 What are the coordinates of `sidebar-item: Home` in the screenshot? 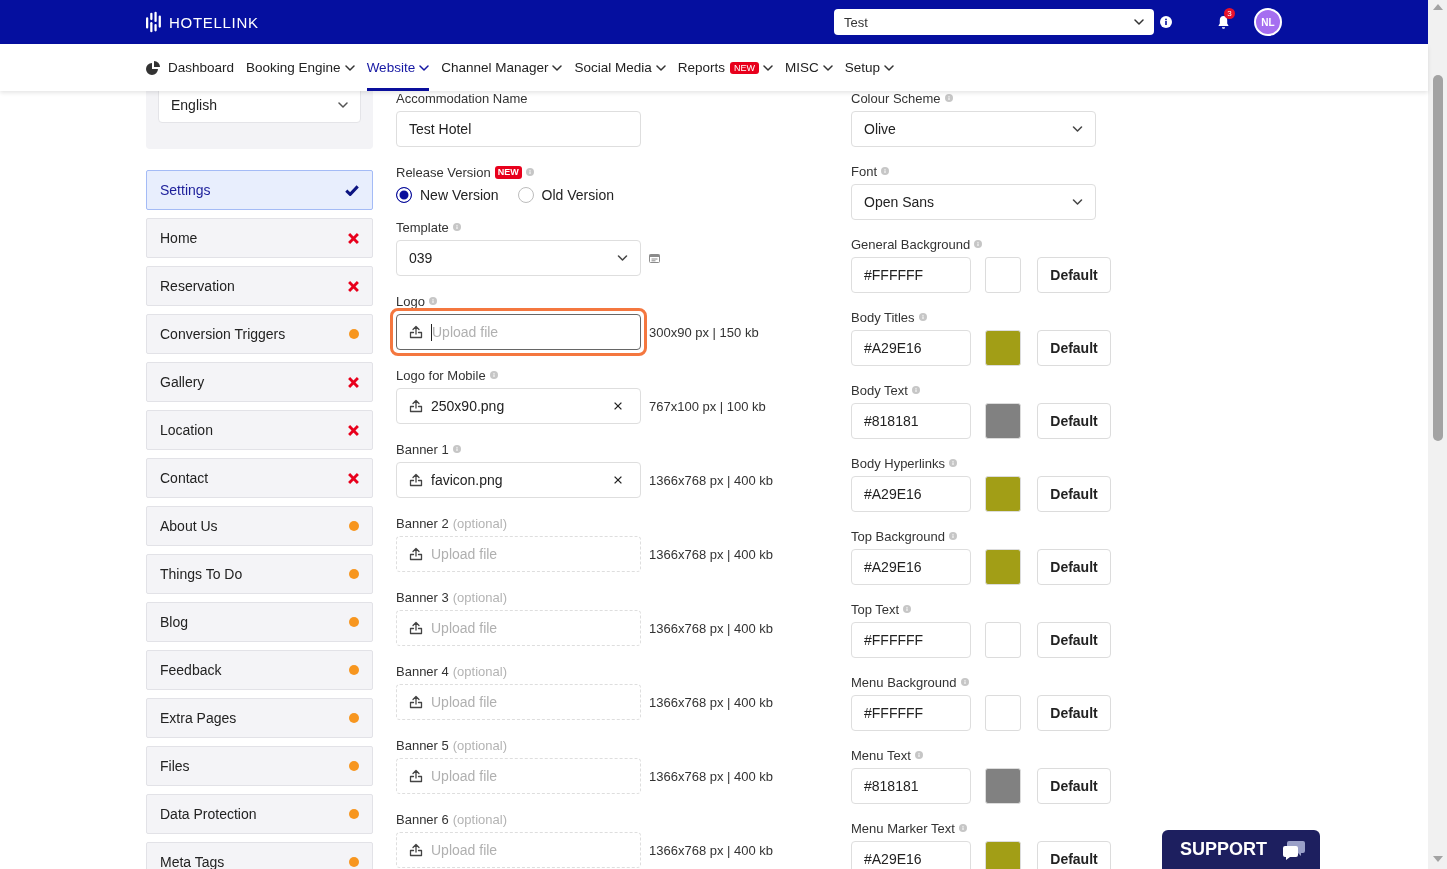 It's located at (259, 238).